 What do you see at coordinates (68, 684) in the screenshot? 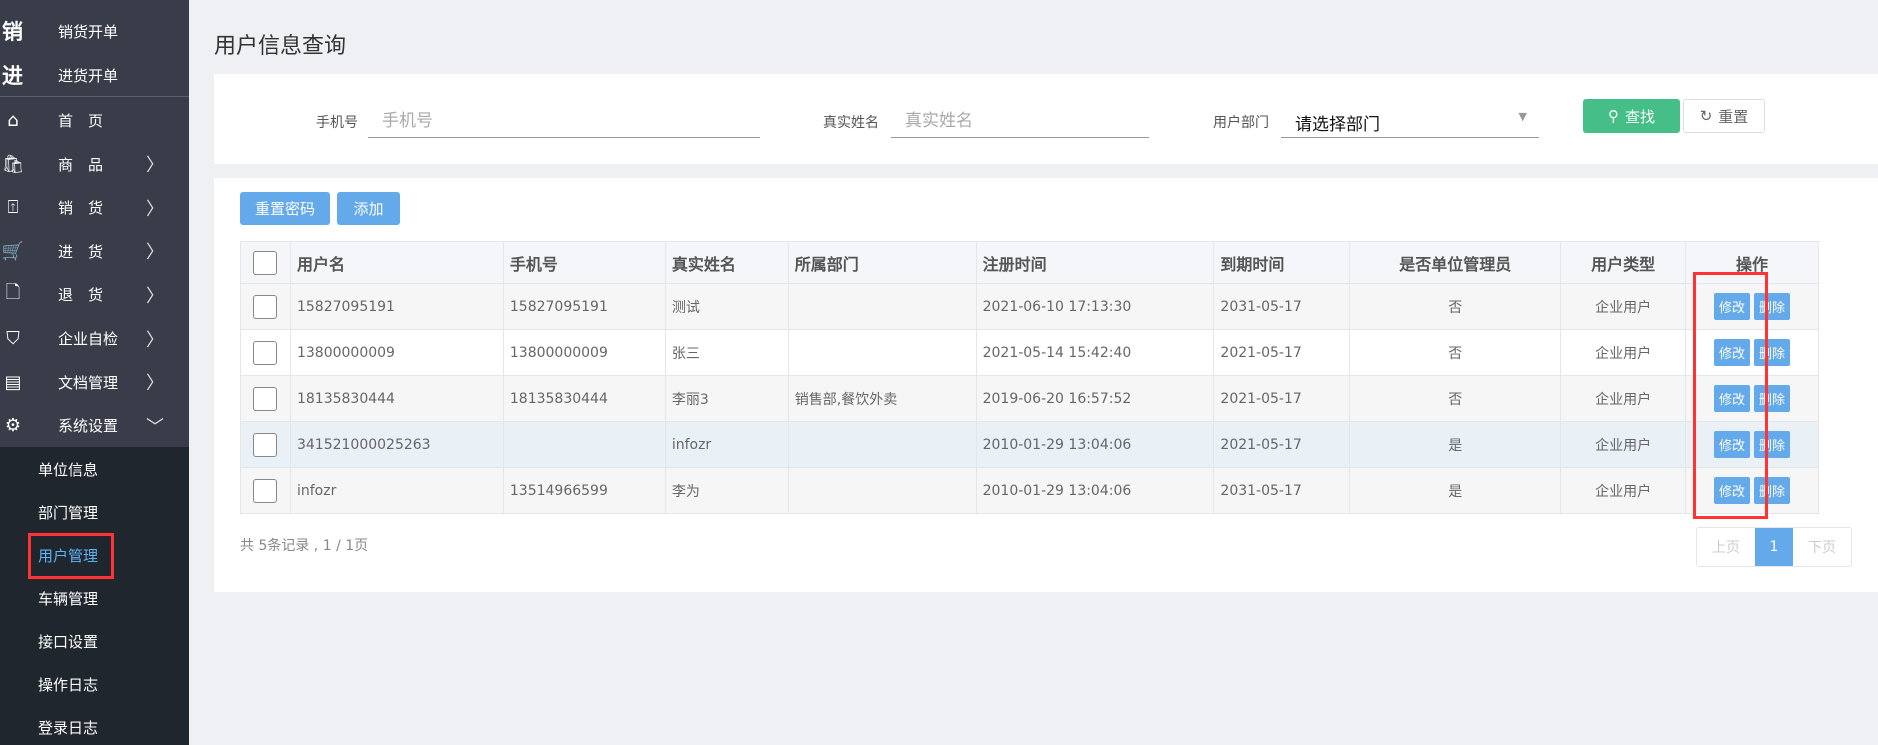
I see `submenu-item-5: 操作日志` at bounding box center [68, 684].